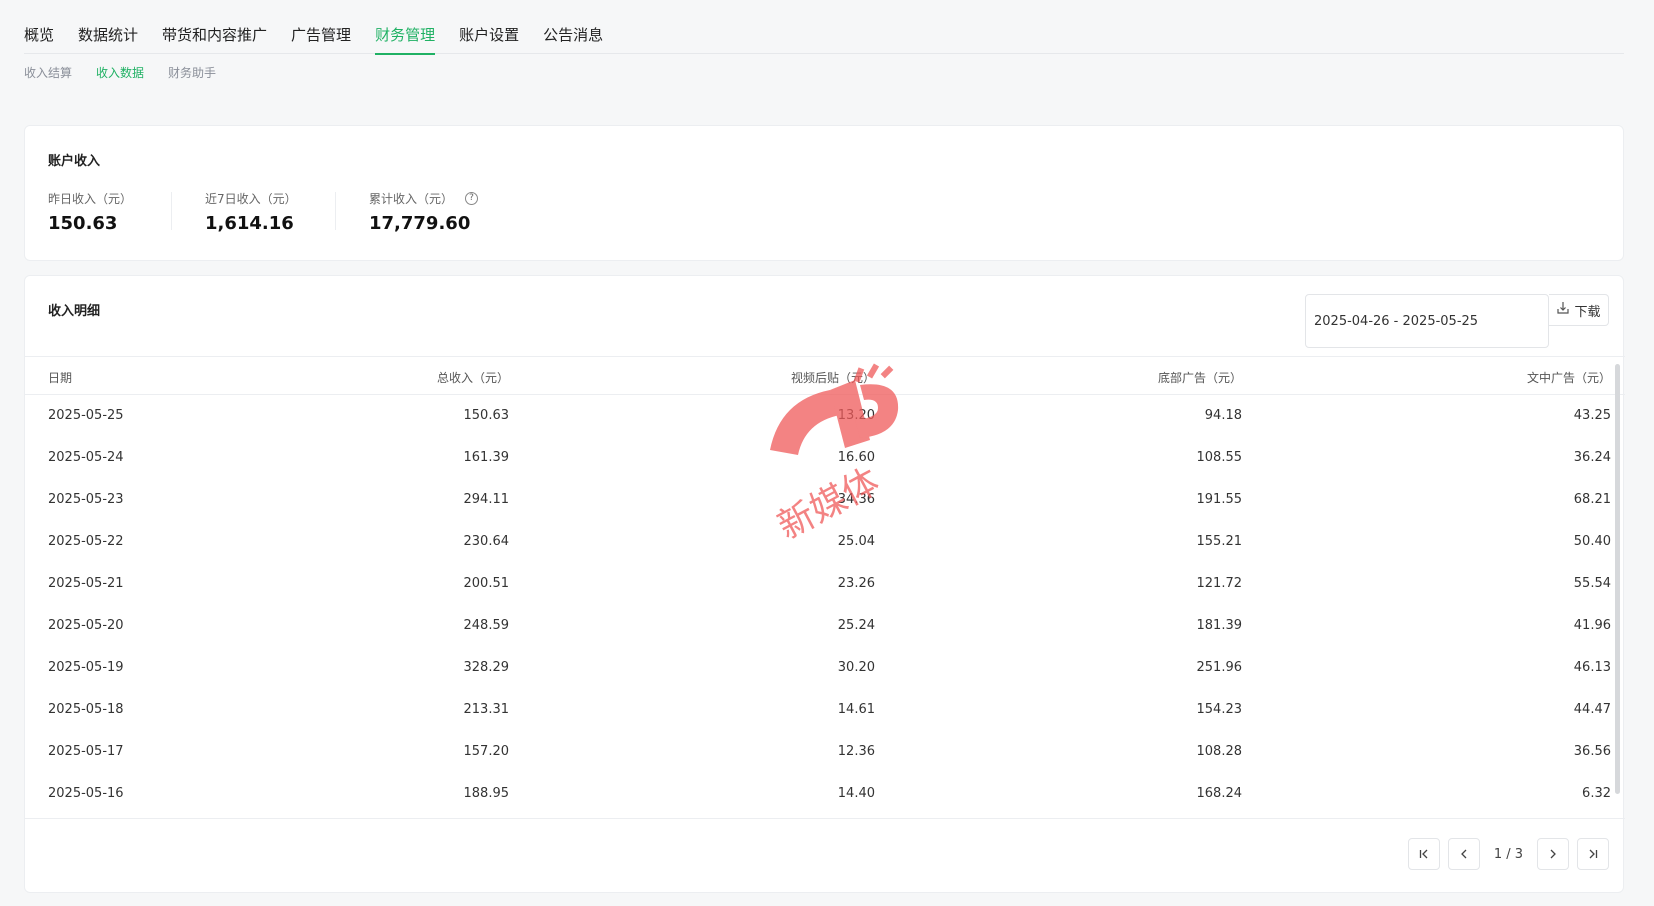 The image size is (1654, 906). What do you see at coordinates (856, 709) in the screenshot?
I see `cell-video: 14.61` at bounding box center [856, 709].